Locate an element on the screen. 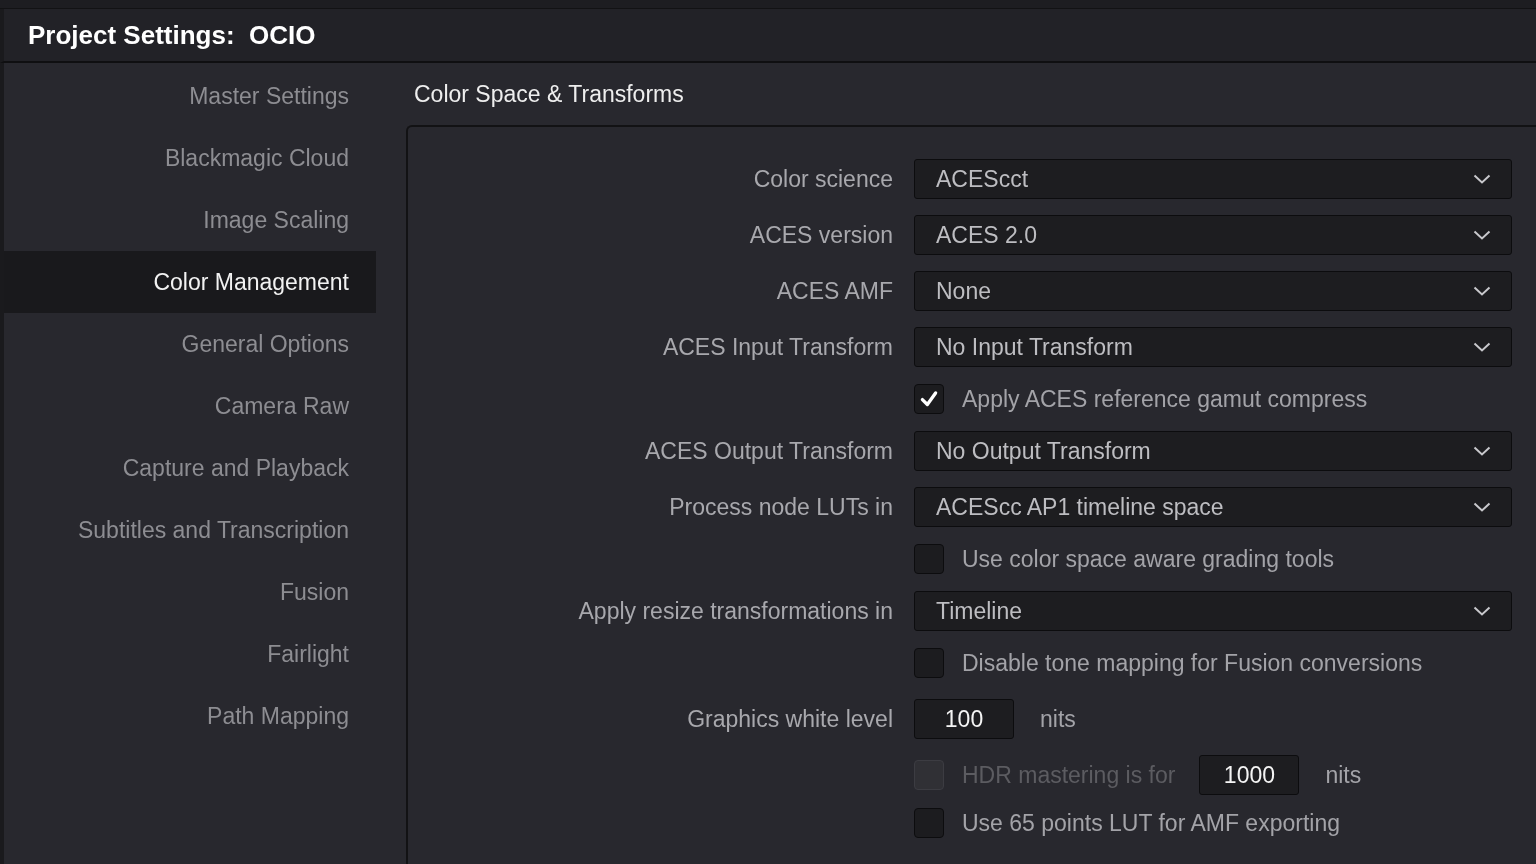  checkbox-label: Use 65 points LUT for AMF exporting is located at coordinates (1151, 823).